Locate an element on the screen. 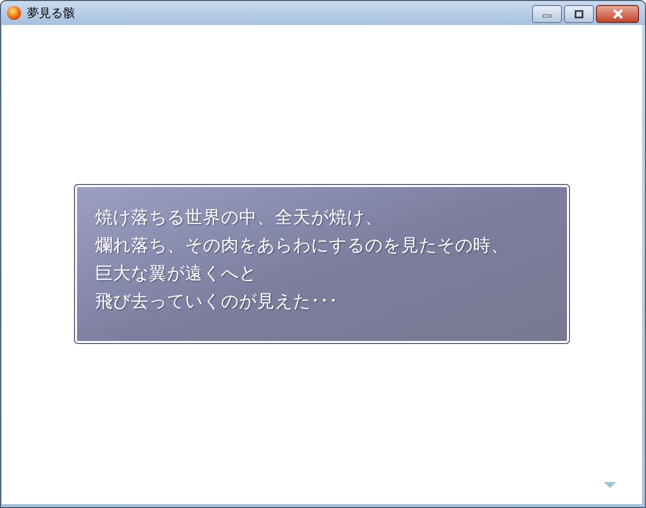 The height and width of the screenshot is (508, 646). triangle-icon is located at coordinates (610, 485).